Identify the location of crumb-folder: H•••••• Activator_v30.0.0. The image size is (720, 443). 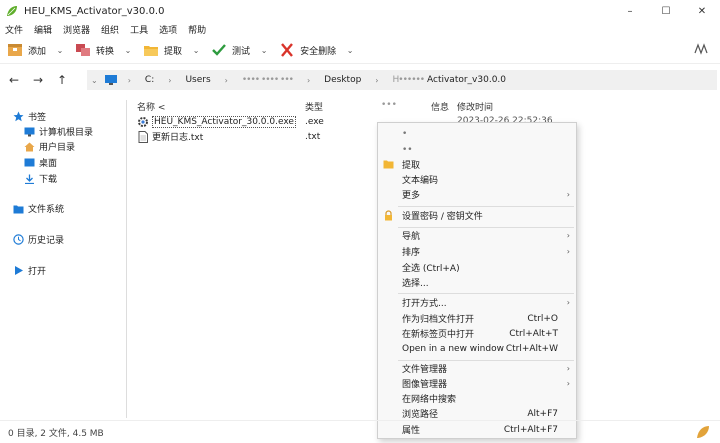
(450, 80).